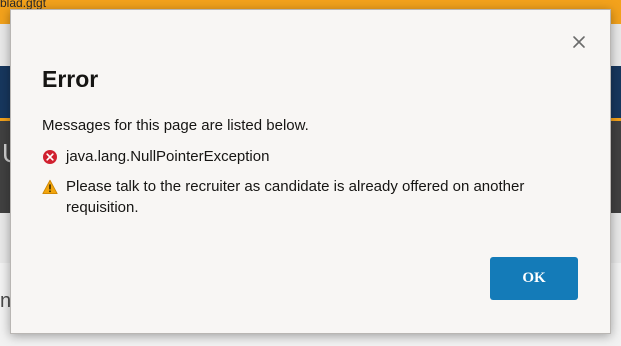  I want to click on dialog-title: Error, so click(70, 79).